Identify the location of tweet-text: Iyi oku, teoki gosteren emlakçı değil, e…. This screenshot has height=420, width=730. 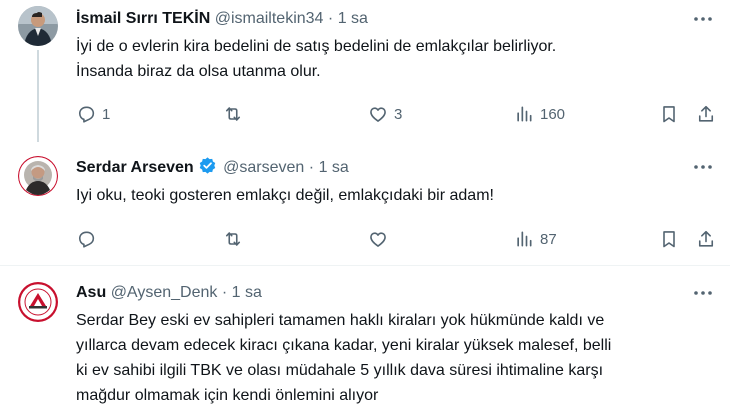
(396, 195).